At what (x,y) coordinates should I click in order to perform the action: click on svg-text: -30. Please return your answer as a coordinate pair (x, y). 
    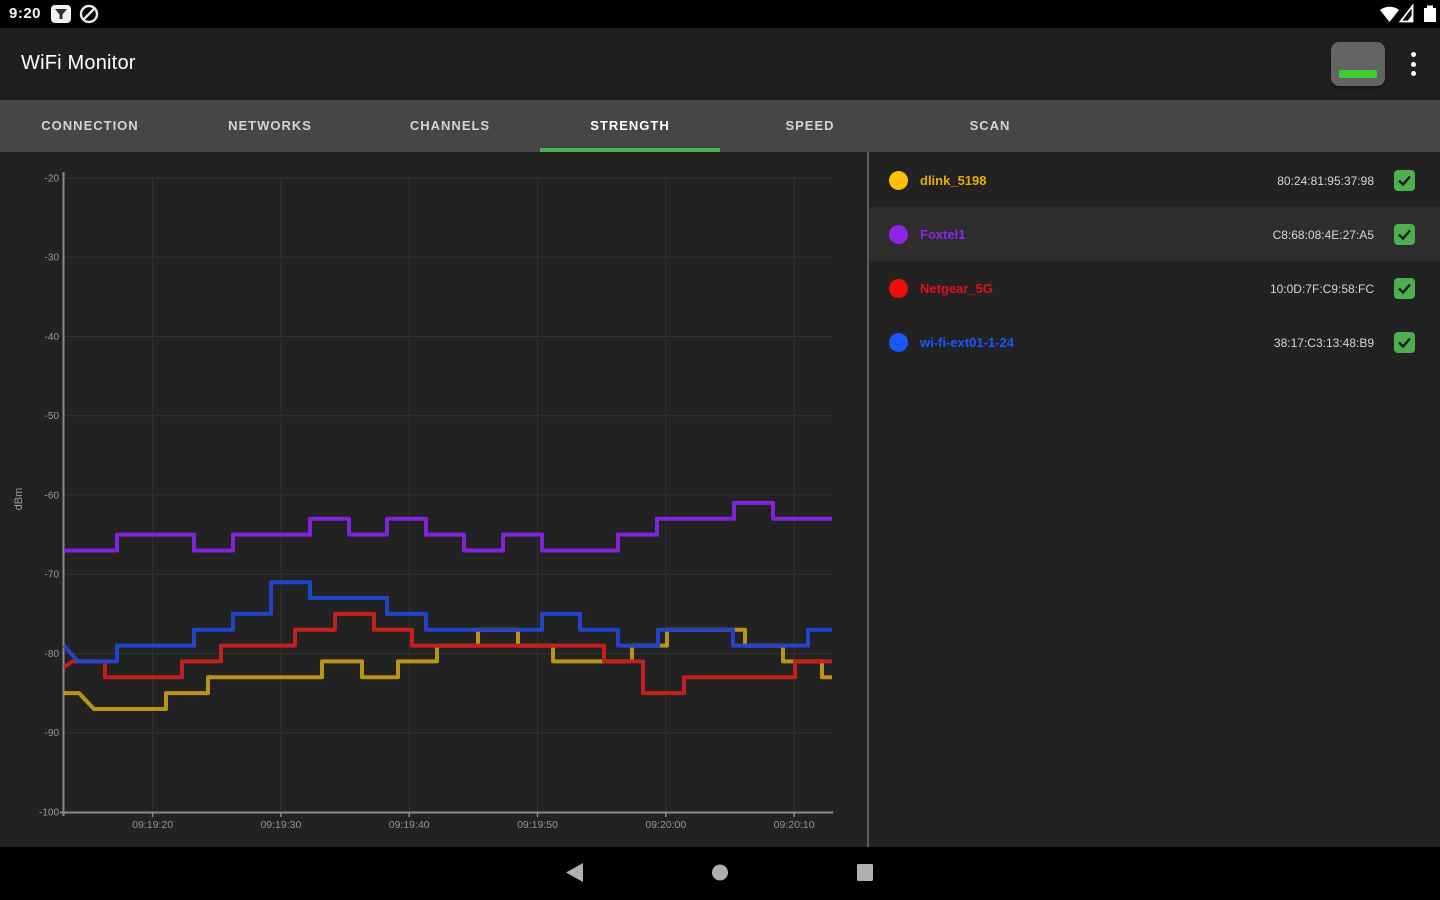
    Looking at the image, I should click on (52, 258).